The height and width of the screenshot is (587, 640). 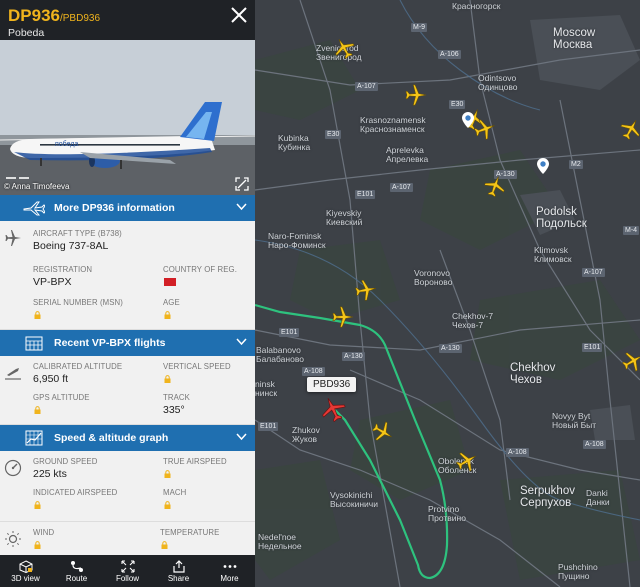 I want to click on calibrated-altitude-value: 6,950 ft, so click(x=51, y=379).